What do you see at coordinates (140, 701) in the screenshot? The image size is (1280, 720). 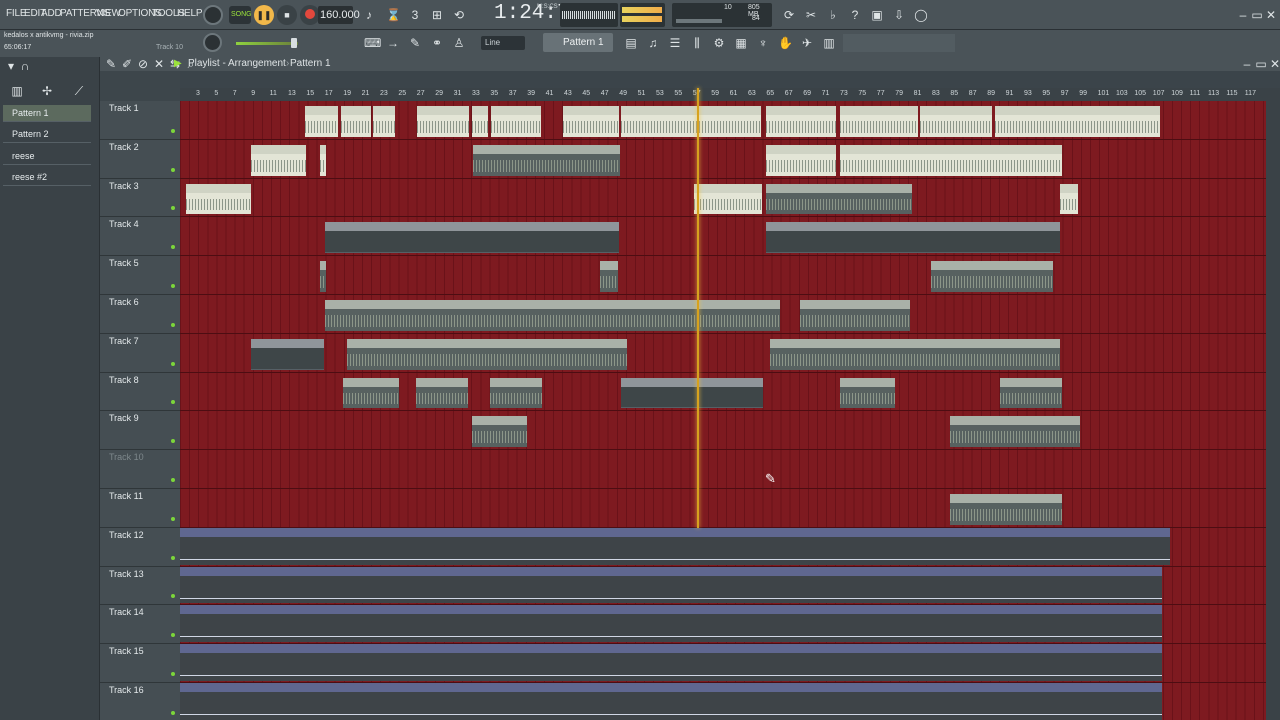 I see `track-header: Track 16` at bounding box center [140, 701].